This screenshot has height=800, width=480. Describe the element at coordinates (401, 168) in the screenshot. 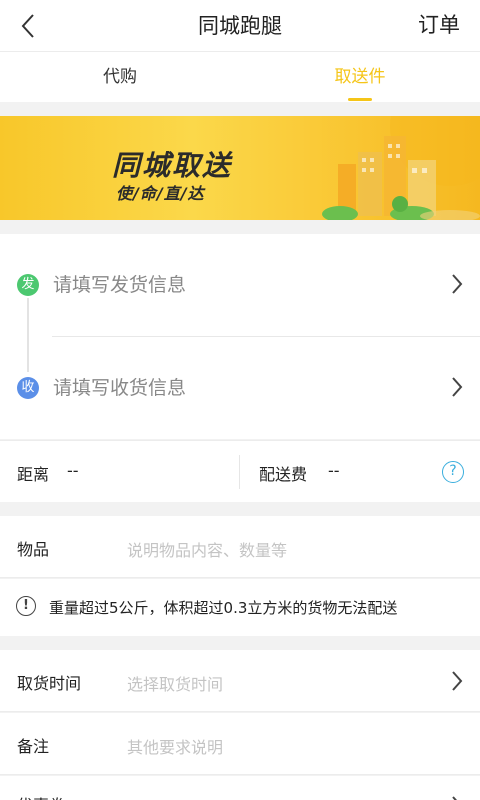

I see `city-buildings-illustration` at that location.